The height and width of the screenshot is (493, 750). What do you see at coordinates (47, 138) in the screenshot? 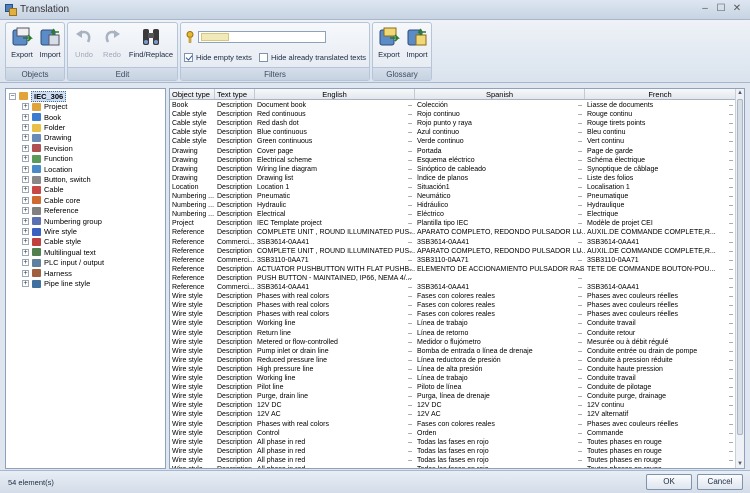
I see `tree-item: + Drawing` at bounding box center [47, 138].